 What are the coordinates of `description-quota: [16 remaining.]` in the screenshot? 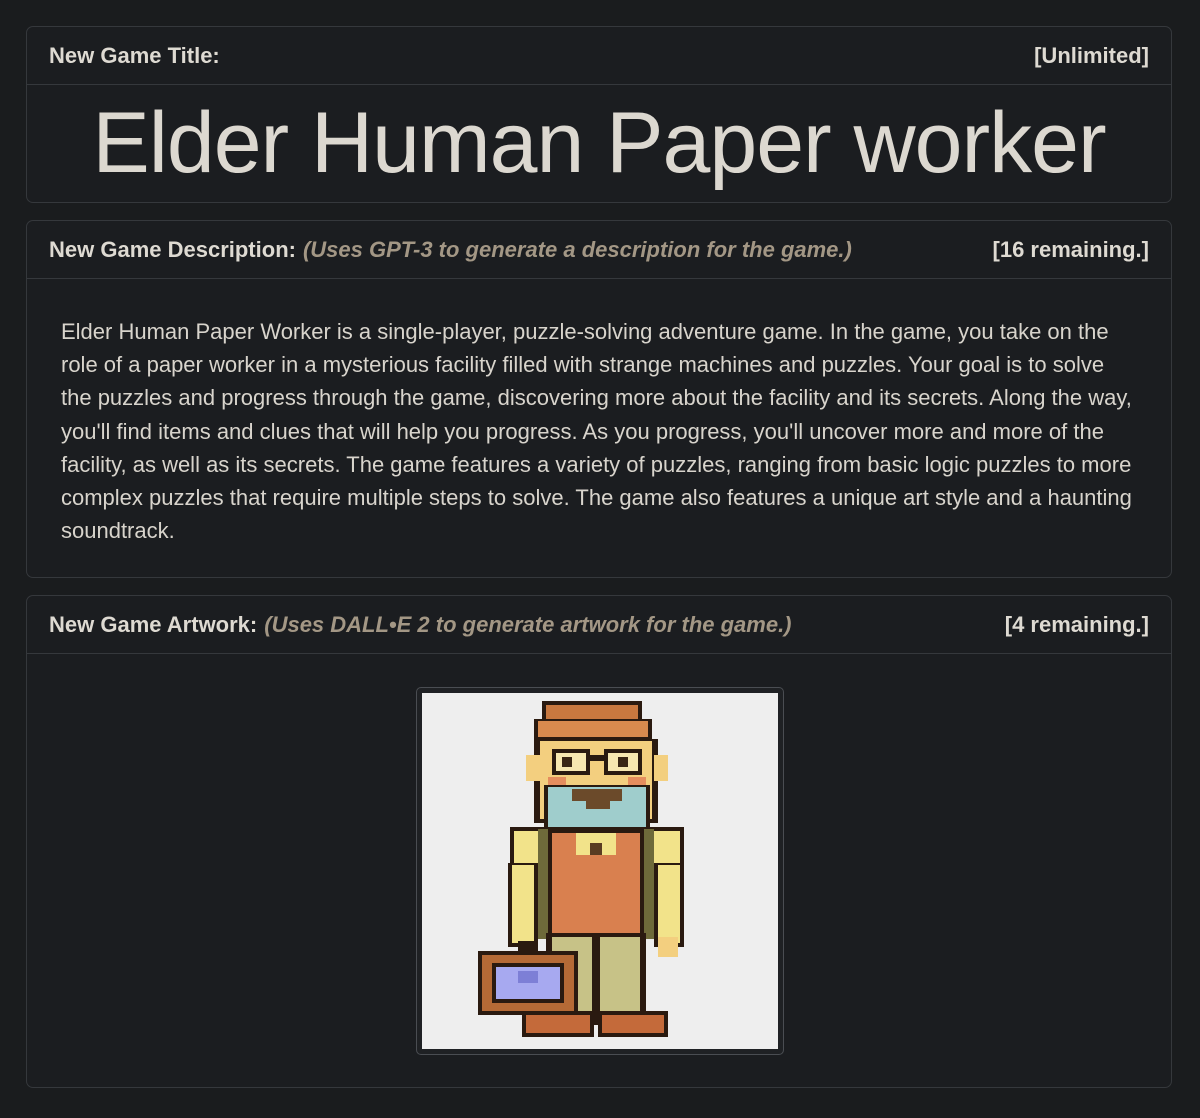 It's located at (1070, 249).